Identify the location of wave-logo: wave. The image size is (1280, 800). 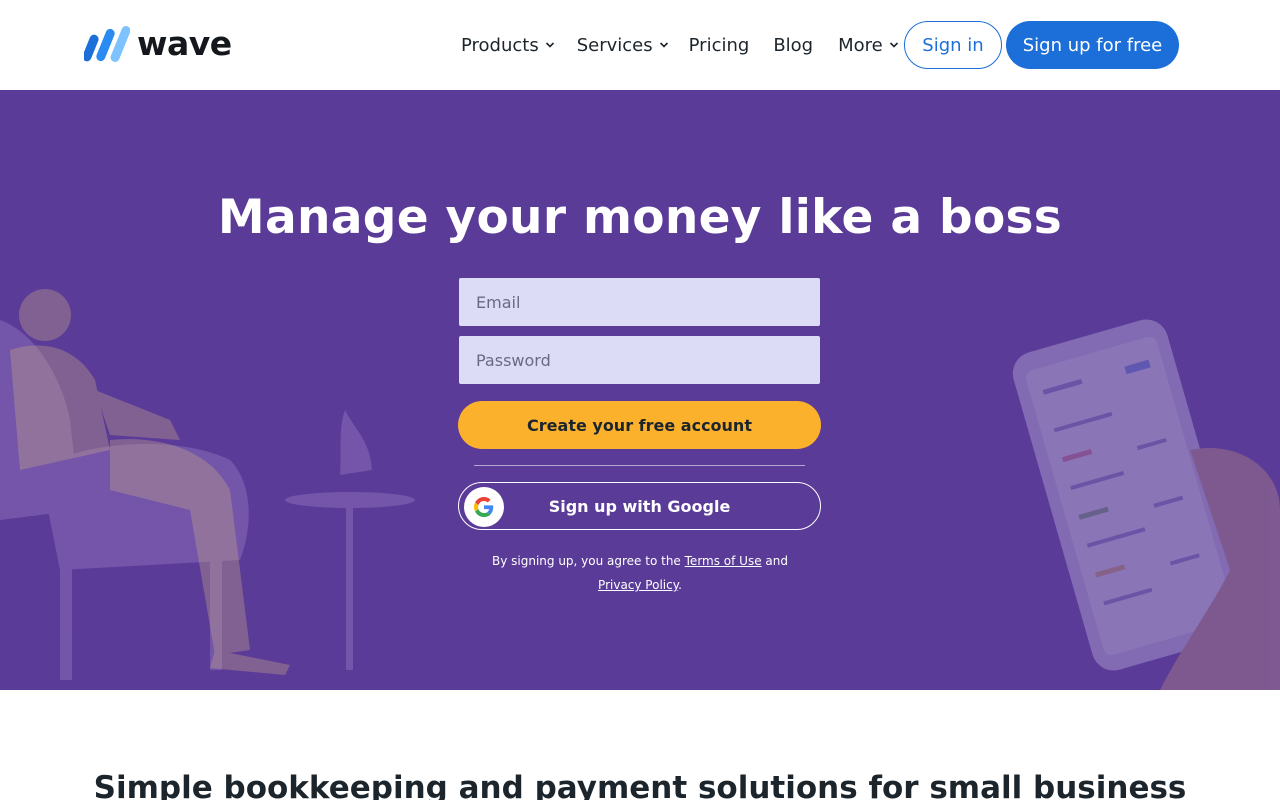
(158, 44).